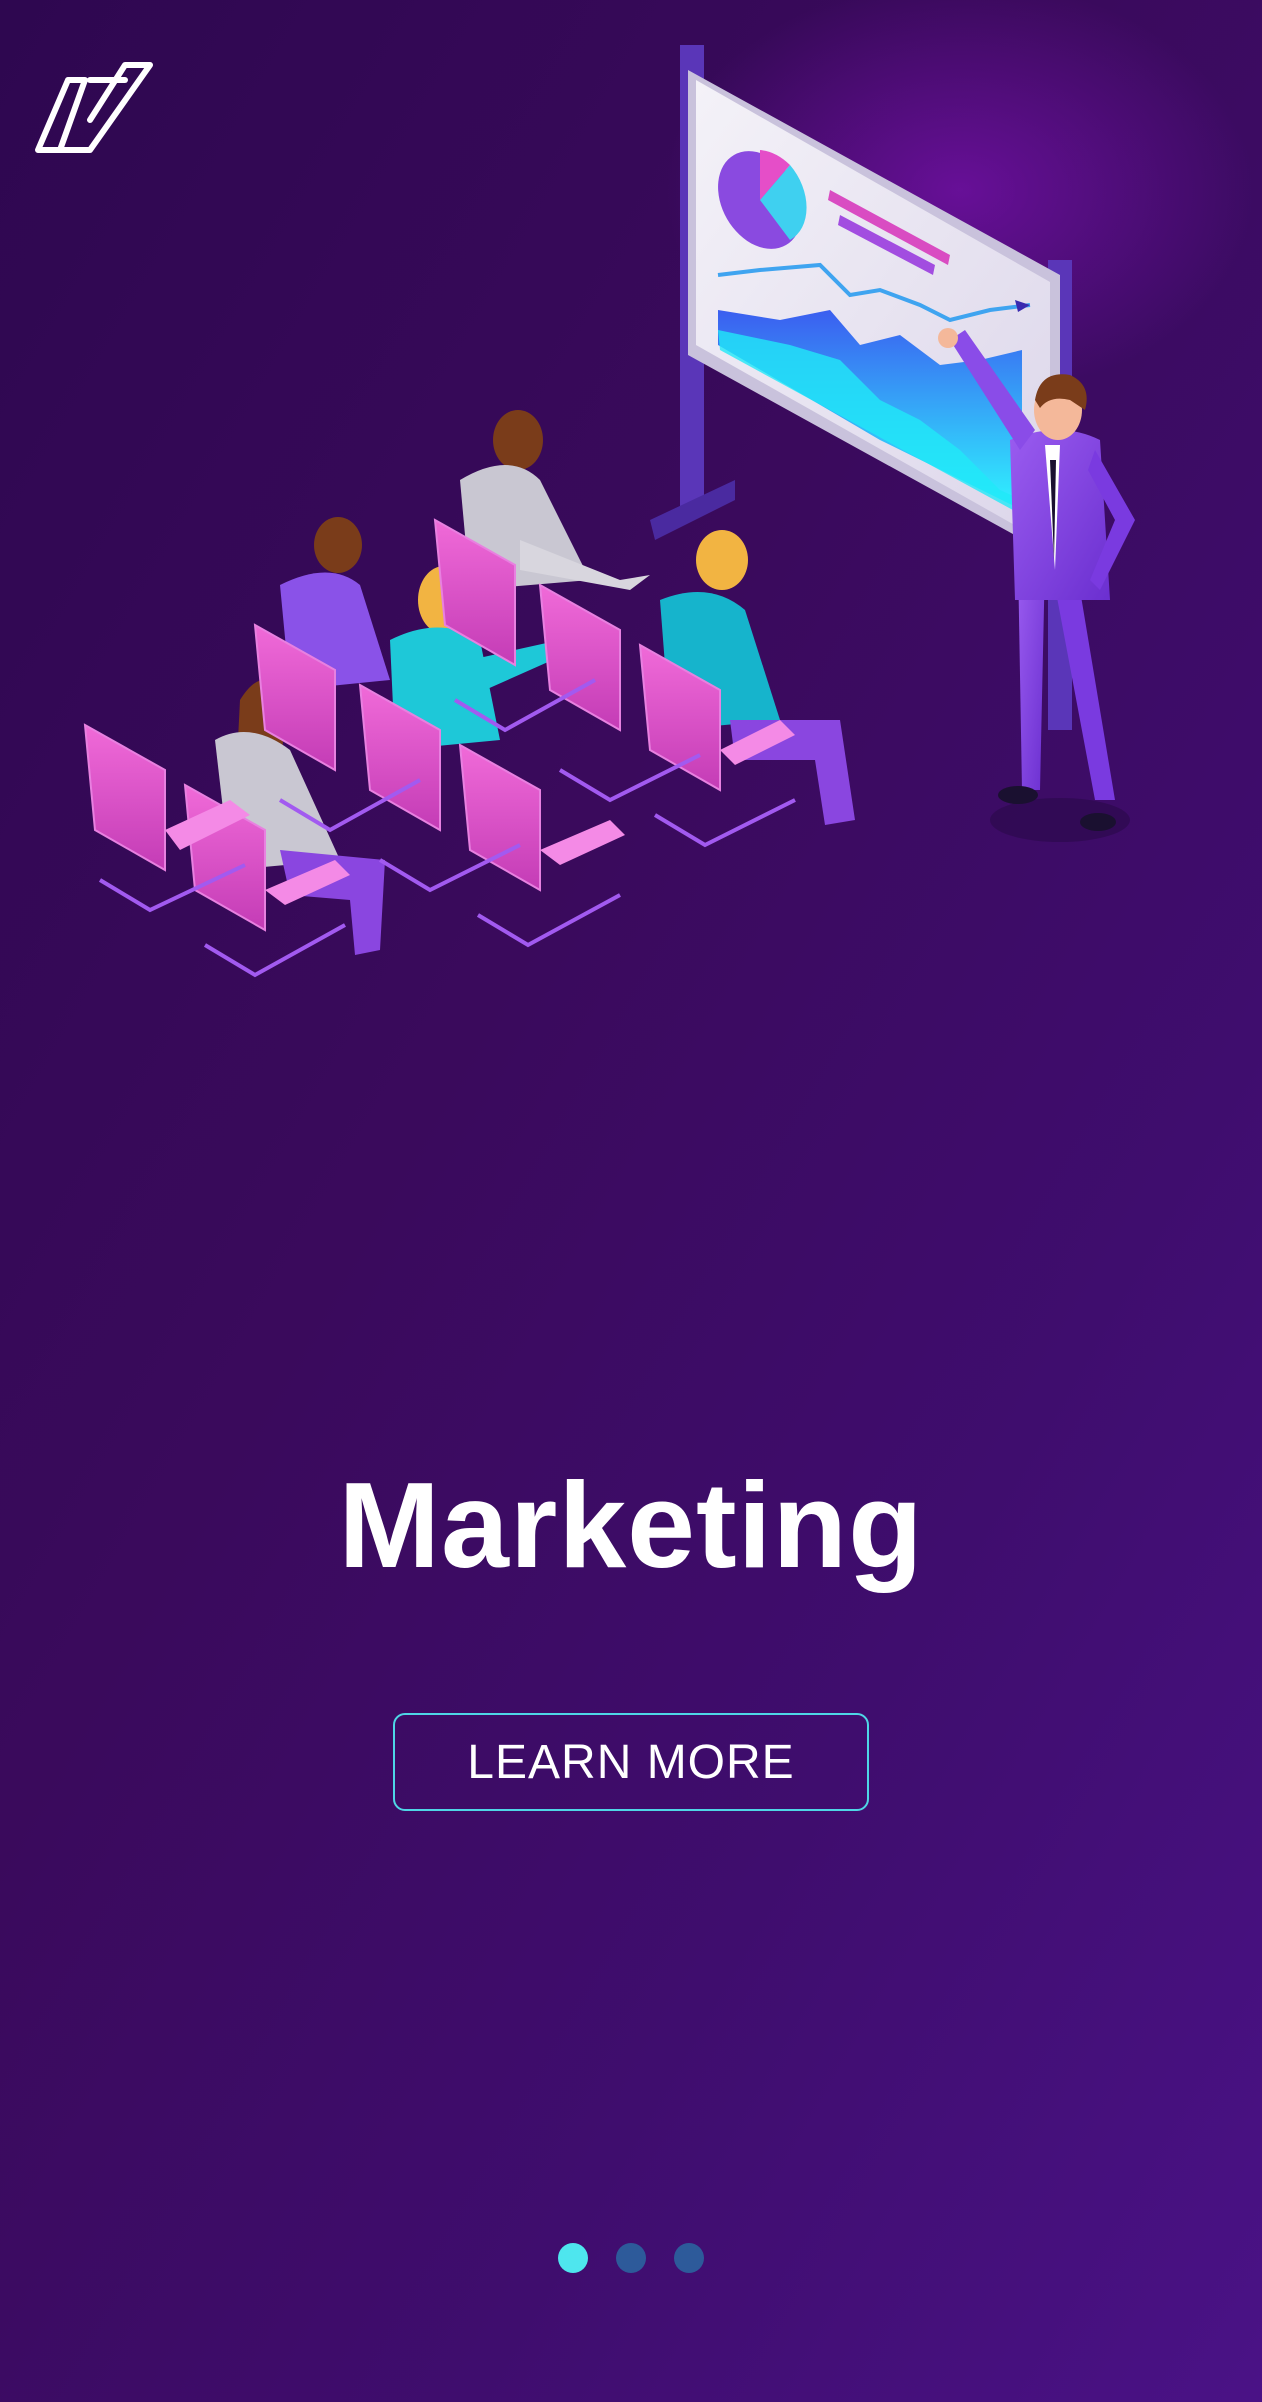 This screenshot has height=2402, width=1262. Describe the element at coordinates (469, 694) in the screenshot. I see `audience-chairs` at that location.